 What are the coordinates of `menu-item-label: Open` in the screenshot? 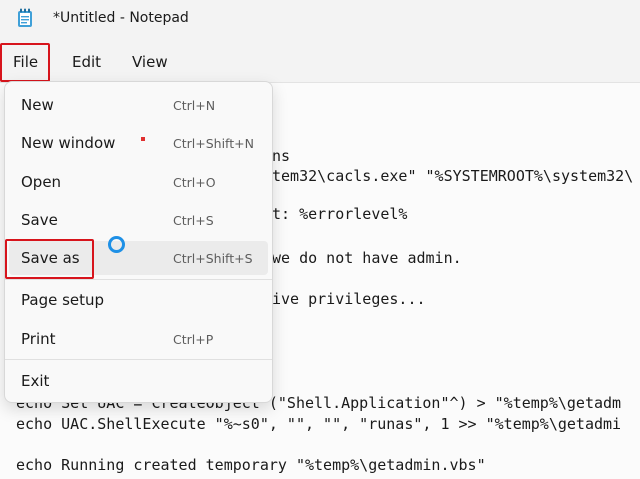 It's located at (41, 182).